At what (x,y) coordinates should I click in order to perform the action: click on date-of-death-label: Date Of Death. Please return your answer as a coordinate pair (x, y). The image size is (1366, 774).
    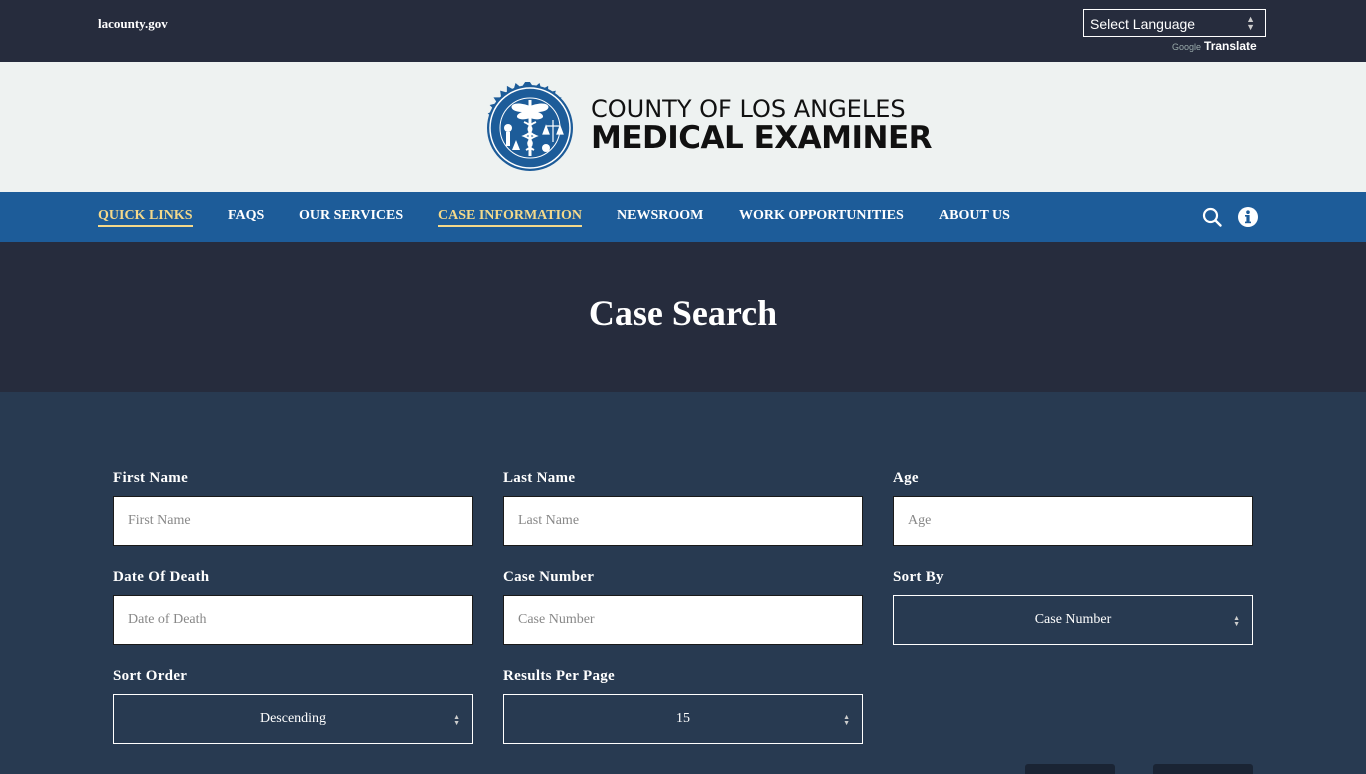
    Looking at the image, I should click on (161, 577).